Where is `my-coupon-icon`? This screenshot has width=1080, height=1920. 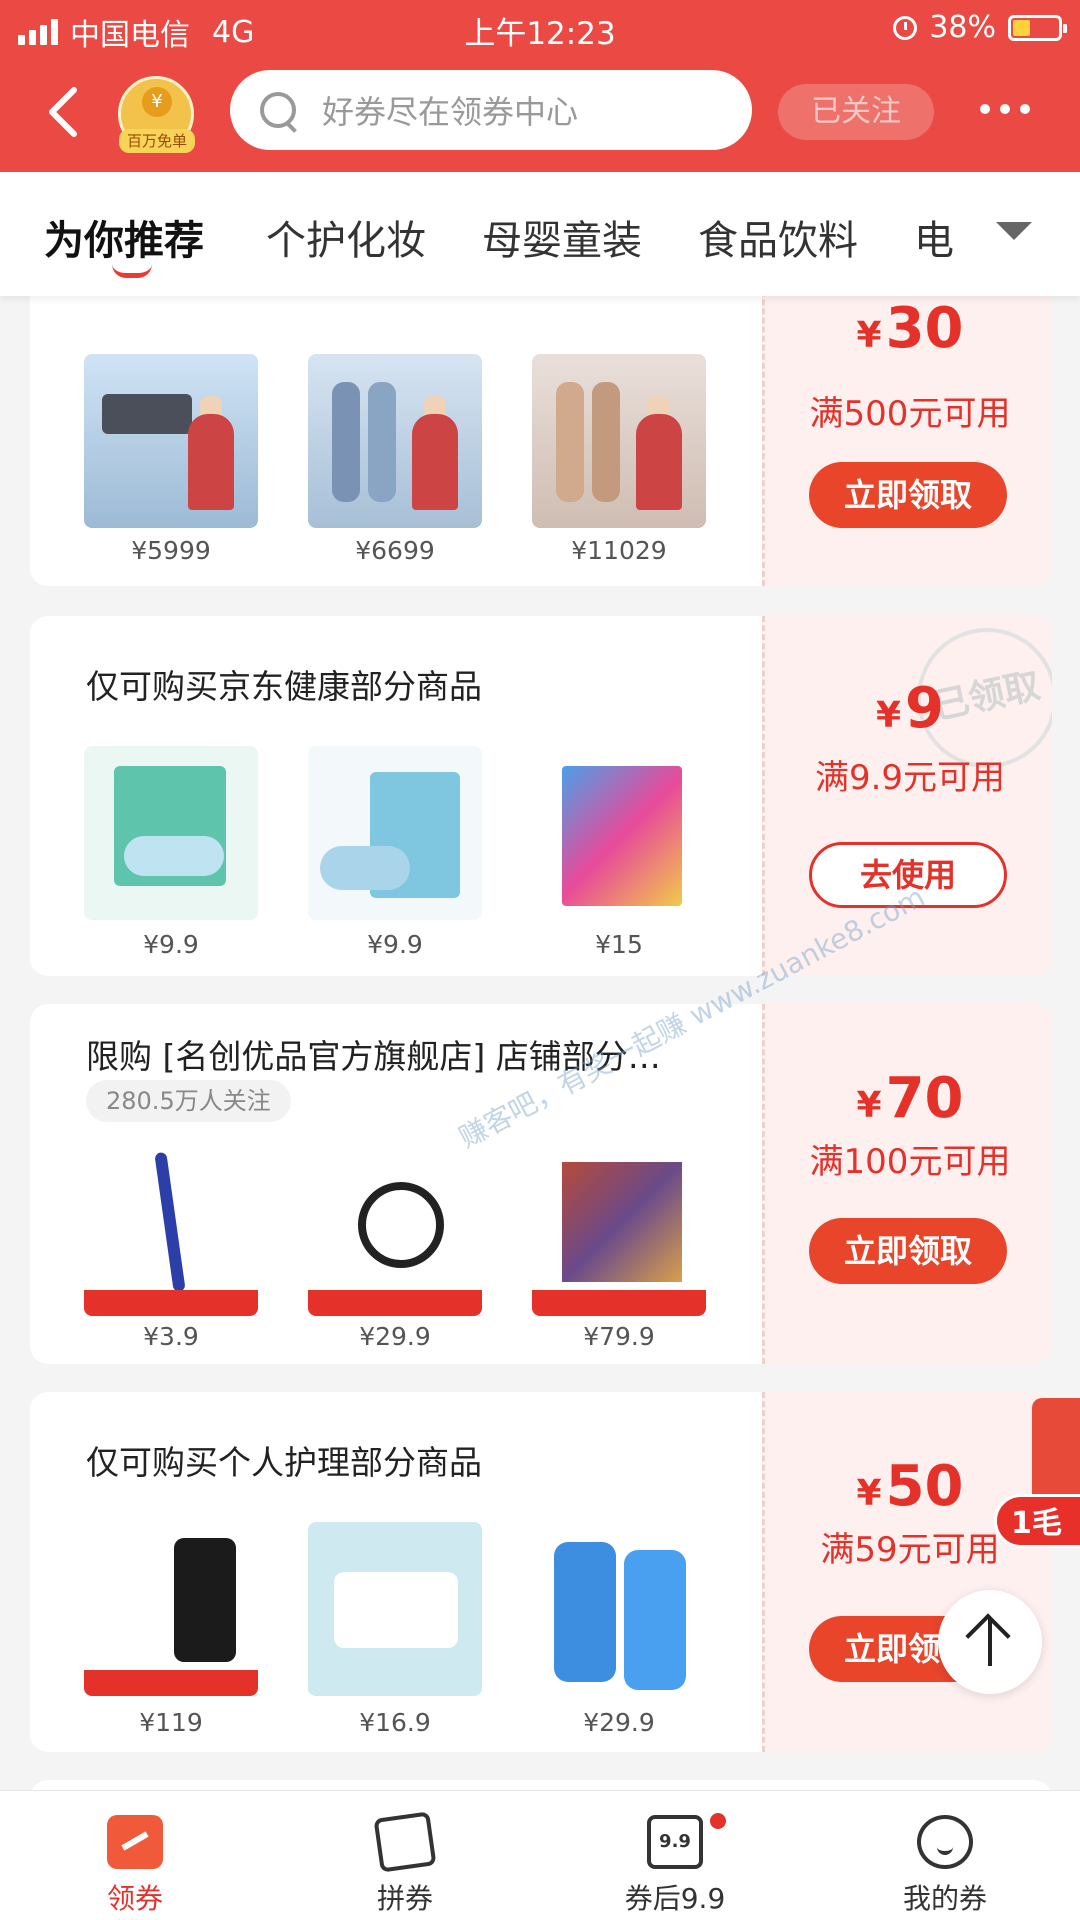
my-coupon-icon is located at coordinates (945, 1842).